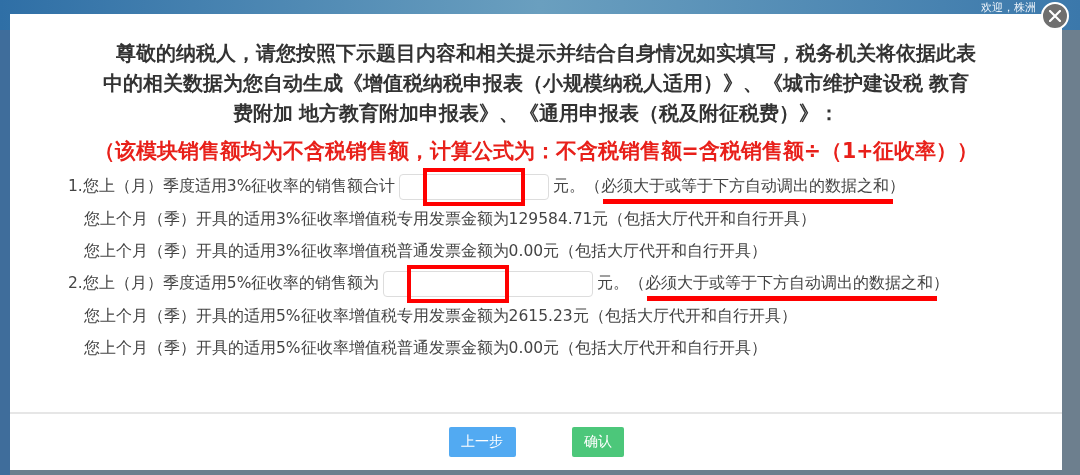 This screenshot has width=1080, height=475. Describe the element at coordinates (536, 151) in the screenshot. I see `formula-note: （该模块销售额均为不含税销售额，计算公式为：不含税销售额=含税销售额÷（1+征收率））` at that location.